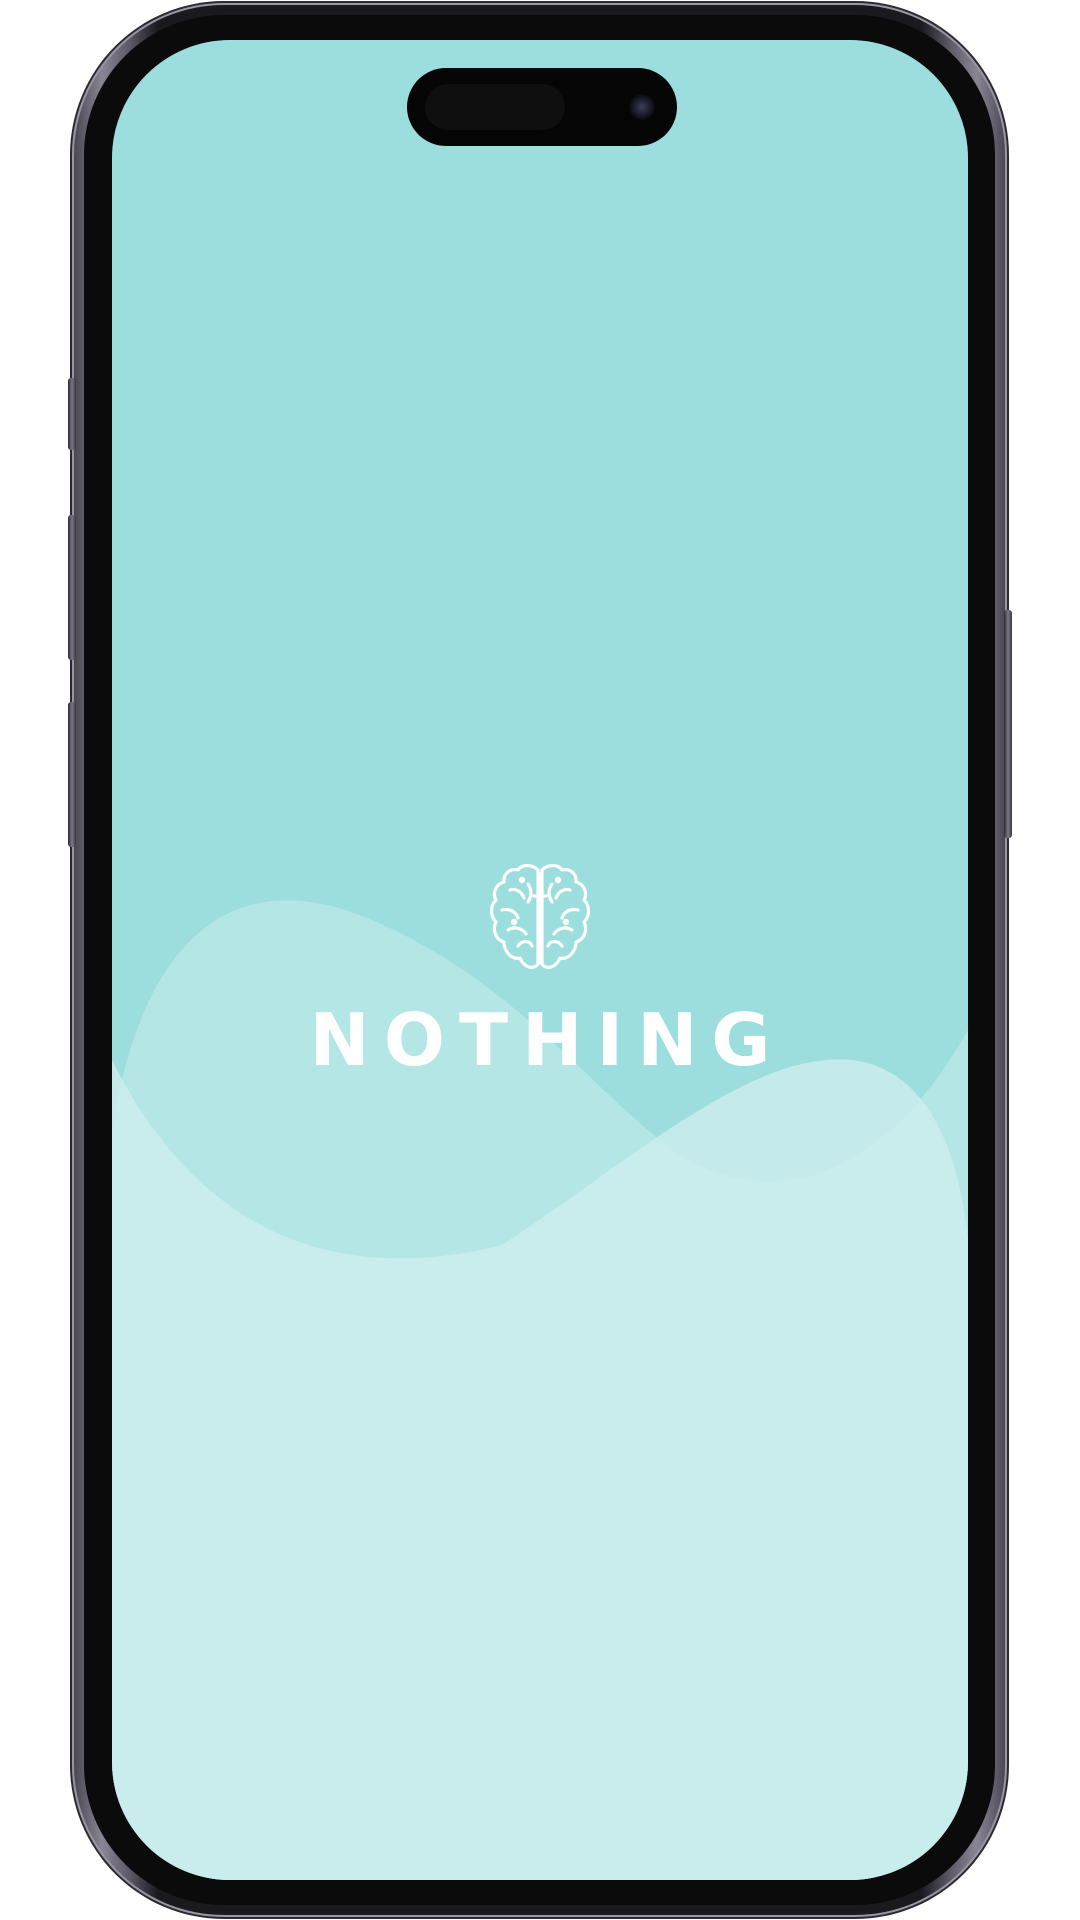  I want to click on volume-up-button, so click(72, 587).